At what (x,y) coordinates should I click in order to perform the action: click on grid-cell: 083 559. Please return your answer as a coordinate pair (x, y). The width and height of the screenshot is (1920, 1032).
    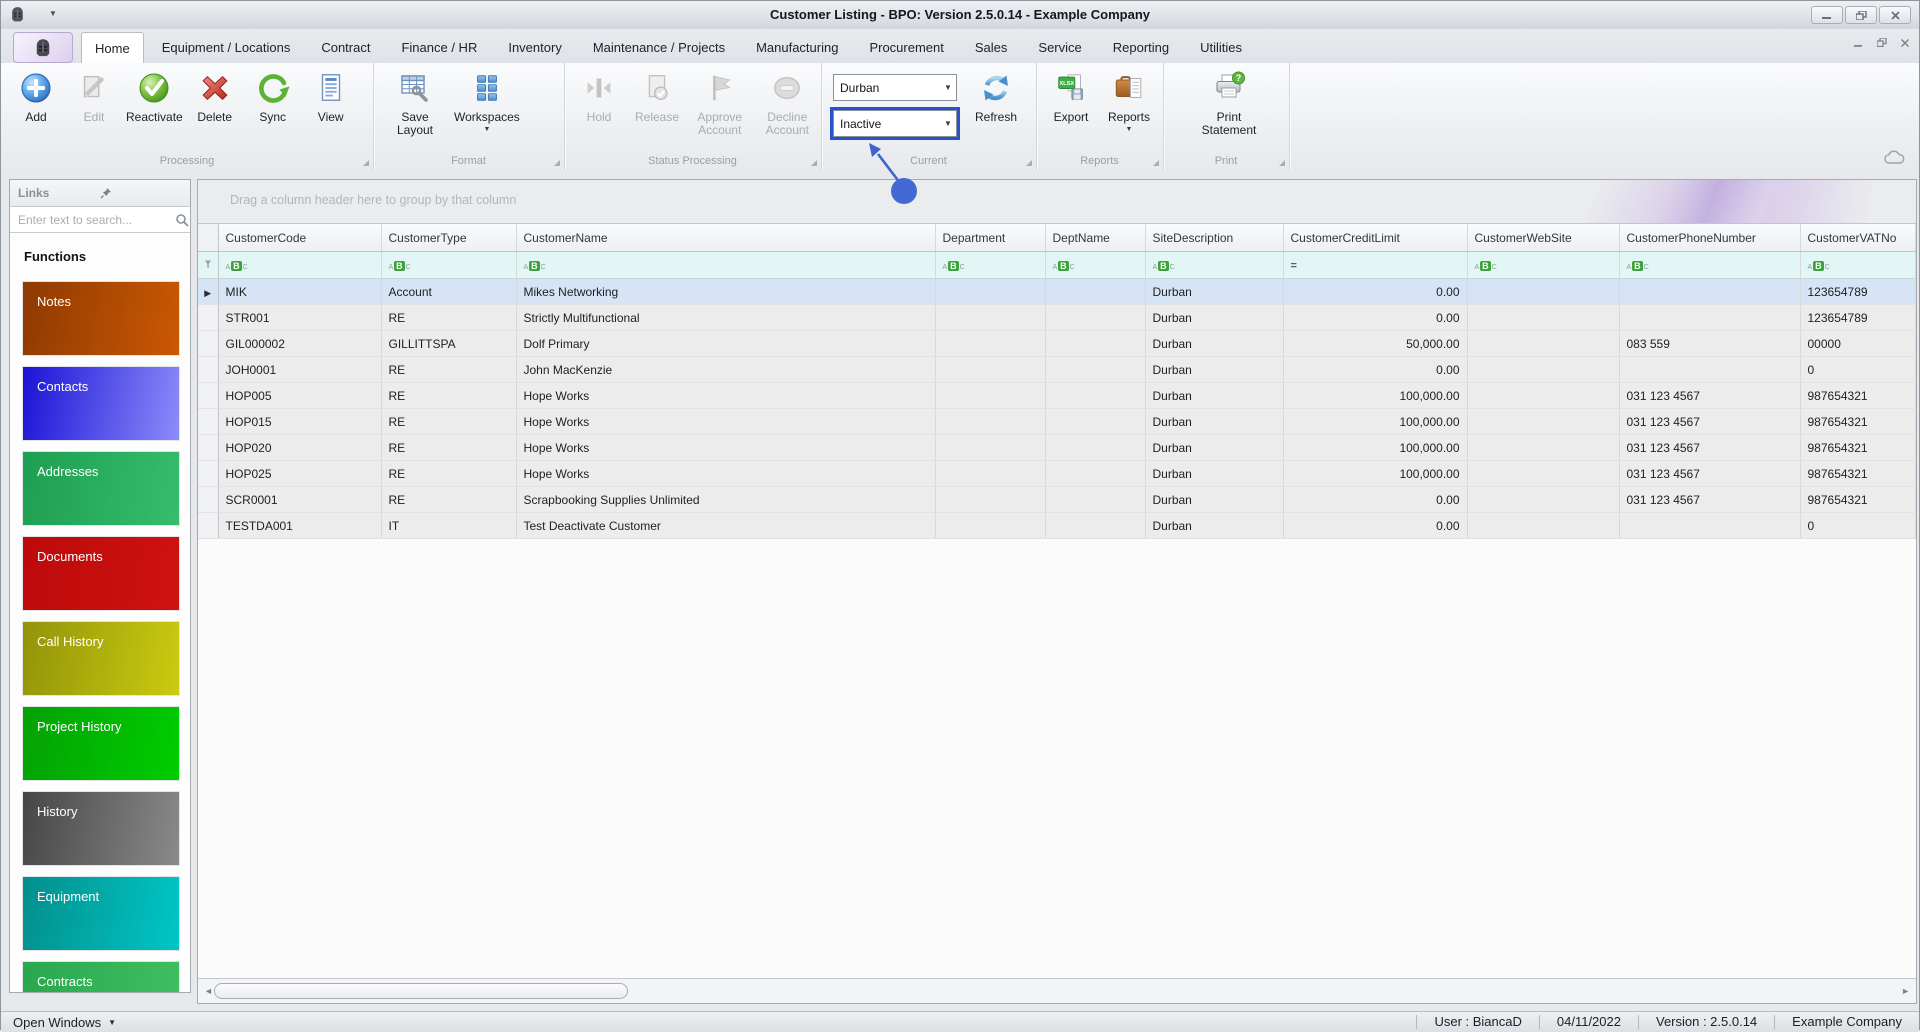
    Looking at the image, I should click on (1710, 343).